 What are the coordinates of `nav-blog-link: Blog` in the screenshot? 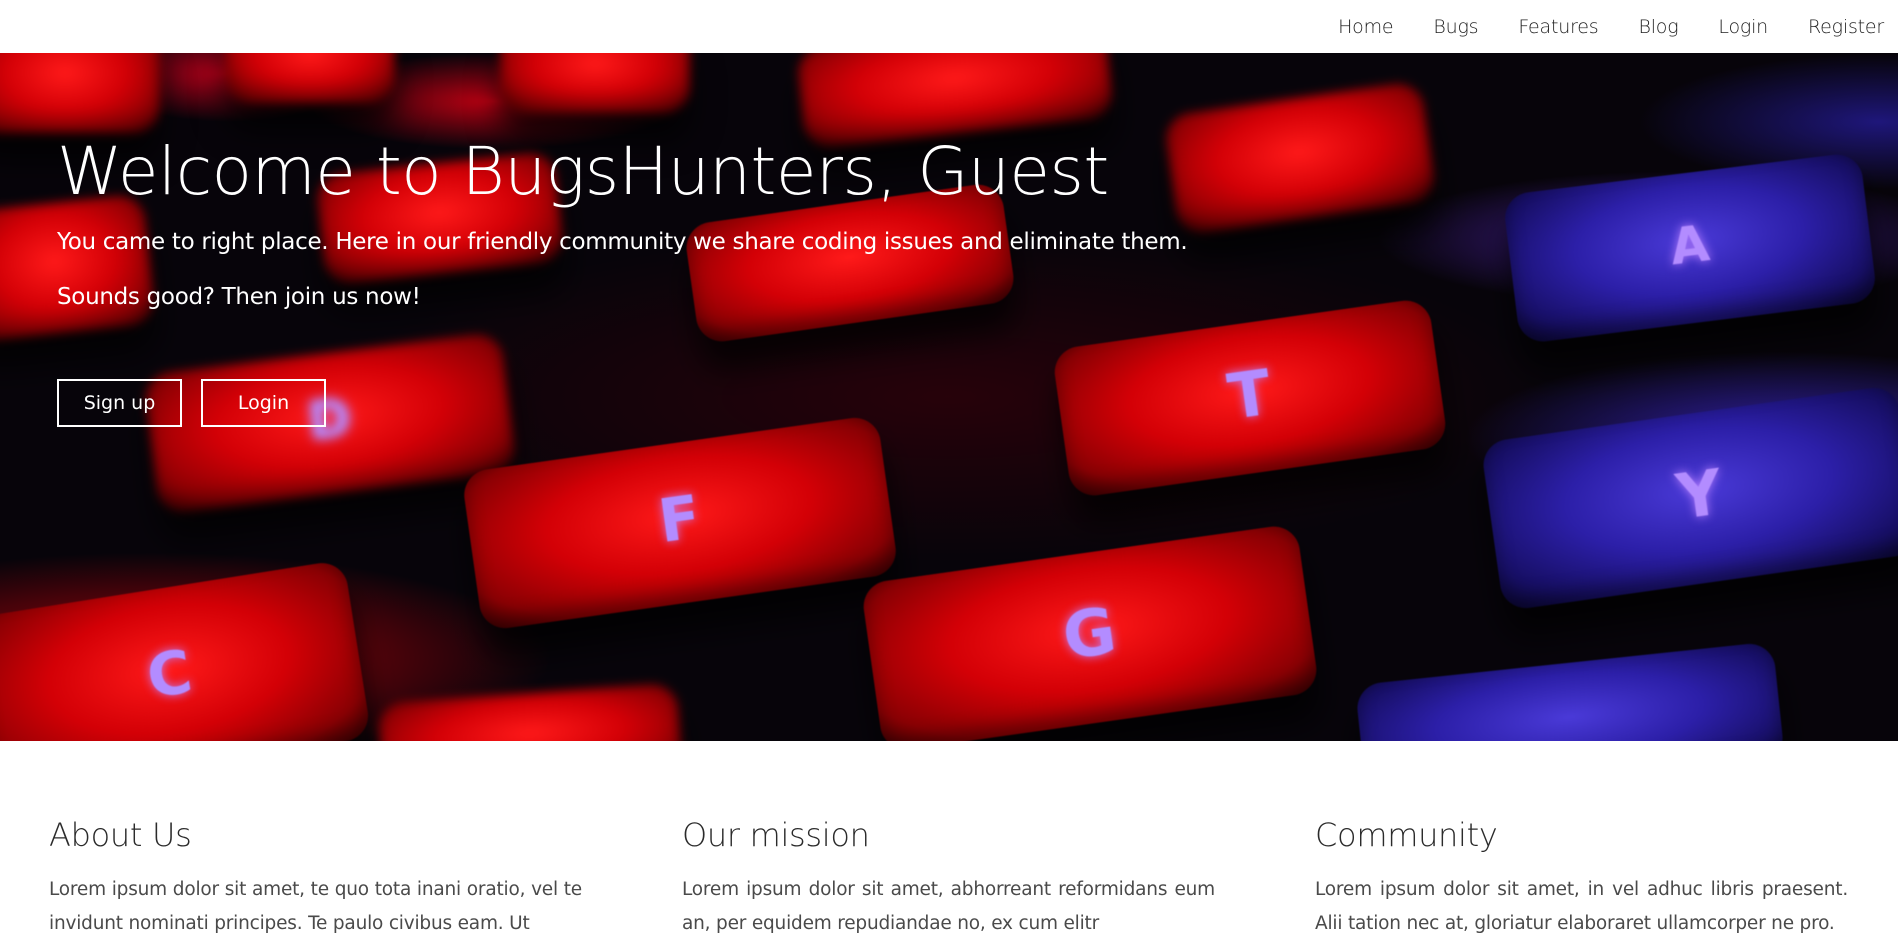 It's located at (1658, 27).